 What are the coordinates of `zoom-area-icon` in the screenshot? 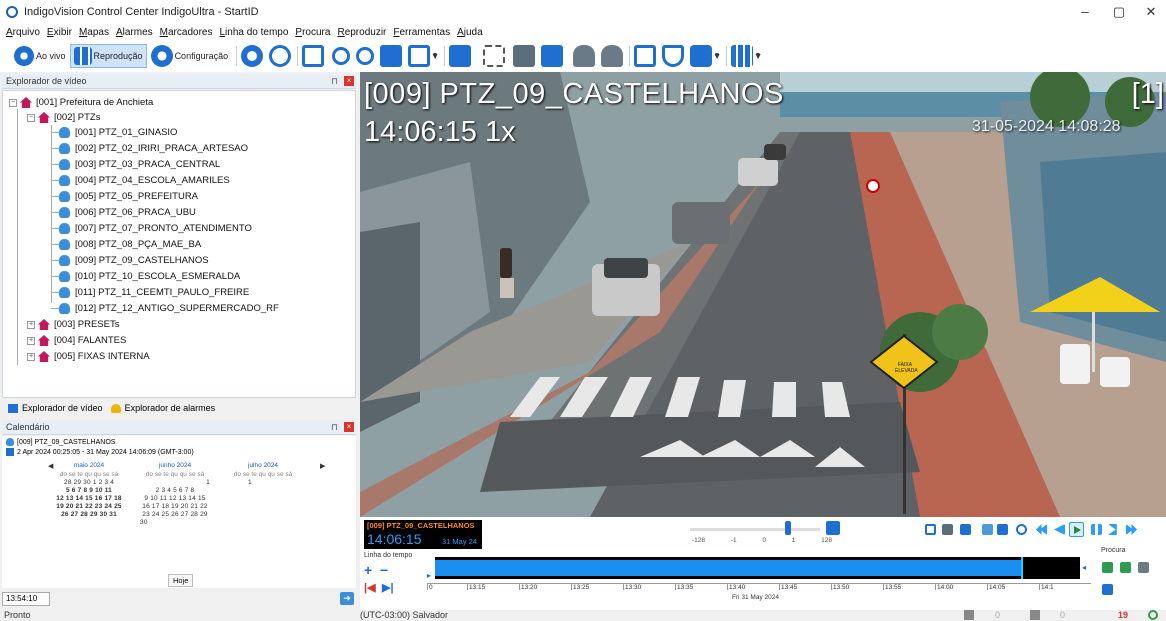 It's located at (494, 56).